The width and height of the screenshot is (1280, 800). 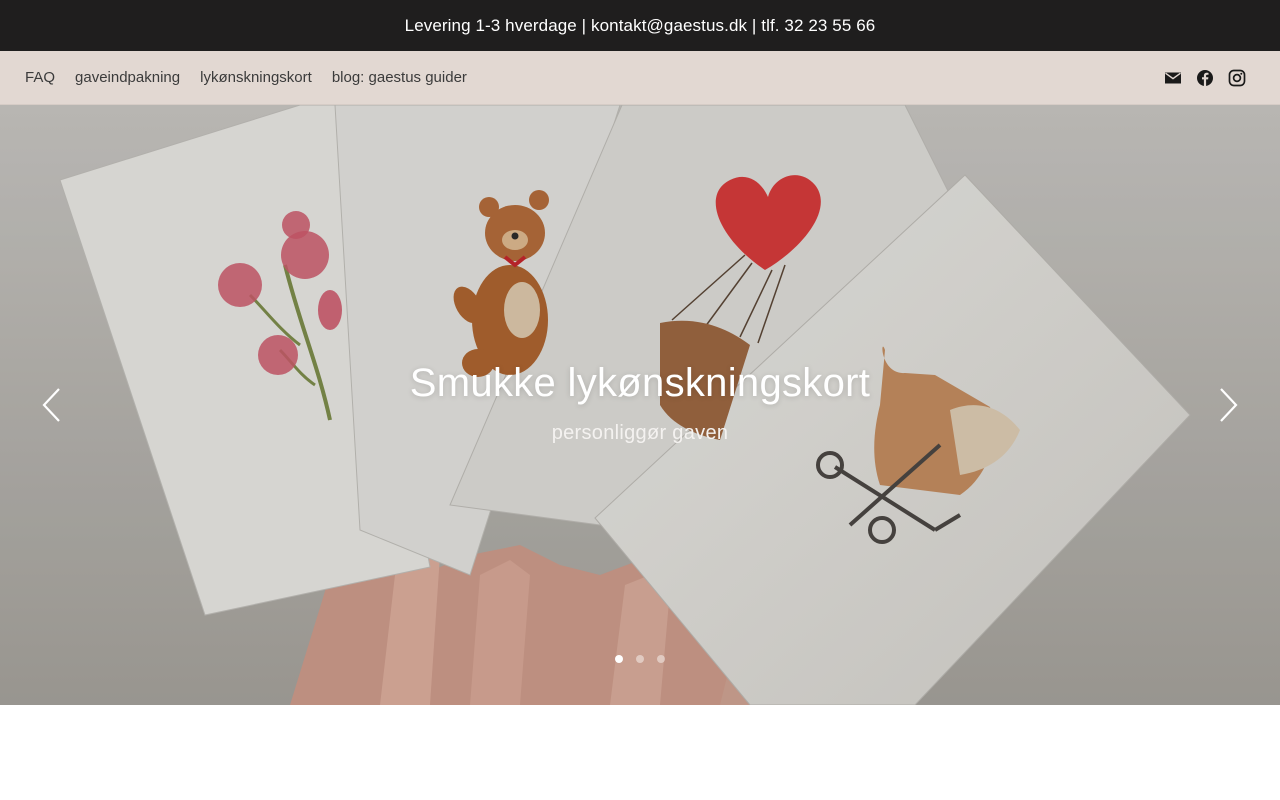 What do you see at coordinates (640, 433) in the screenshot?
I see `hero-subtitle: personliggør gaven` at bounding box center [640, 433].